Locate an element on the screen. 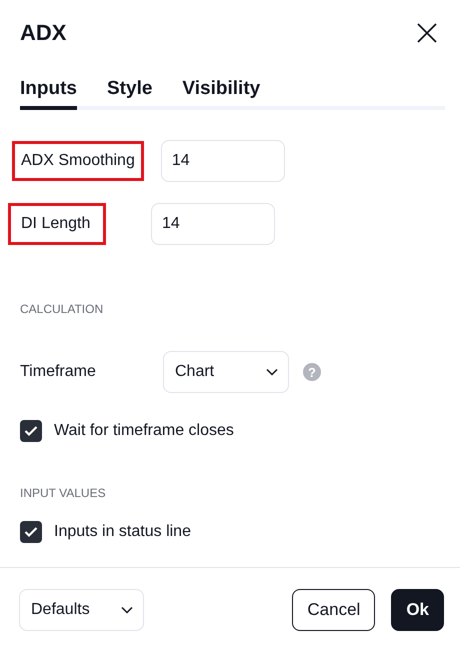 The height and width of the screenshot is (650, 460). cancel-button: Cancel is located at coordinates (334, 610).